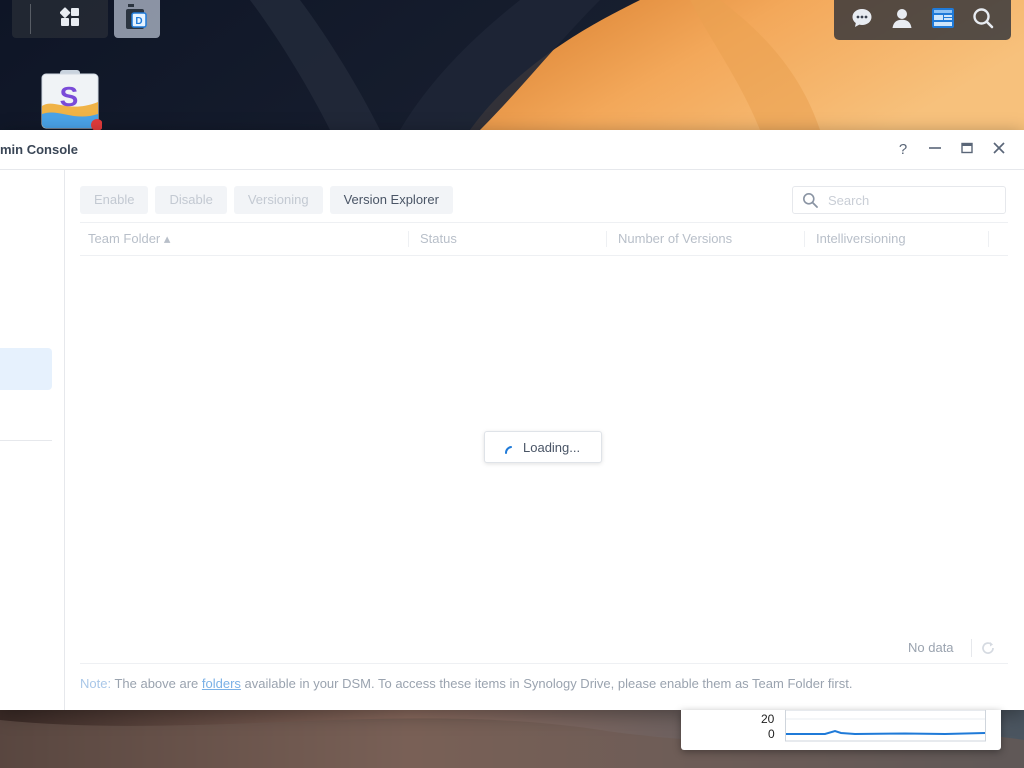  I want to click on desktop-shortcut-package-center: S, so click(71, 101).